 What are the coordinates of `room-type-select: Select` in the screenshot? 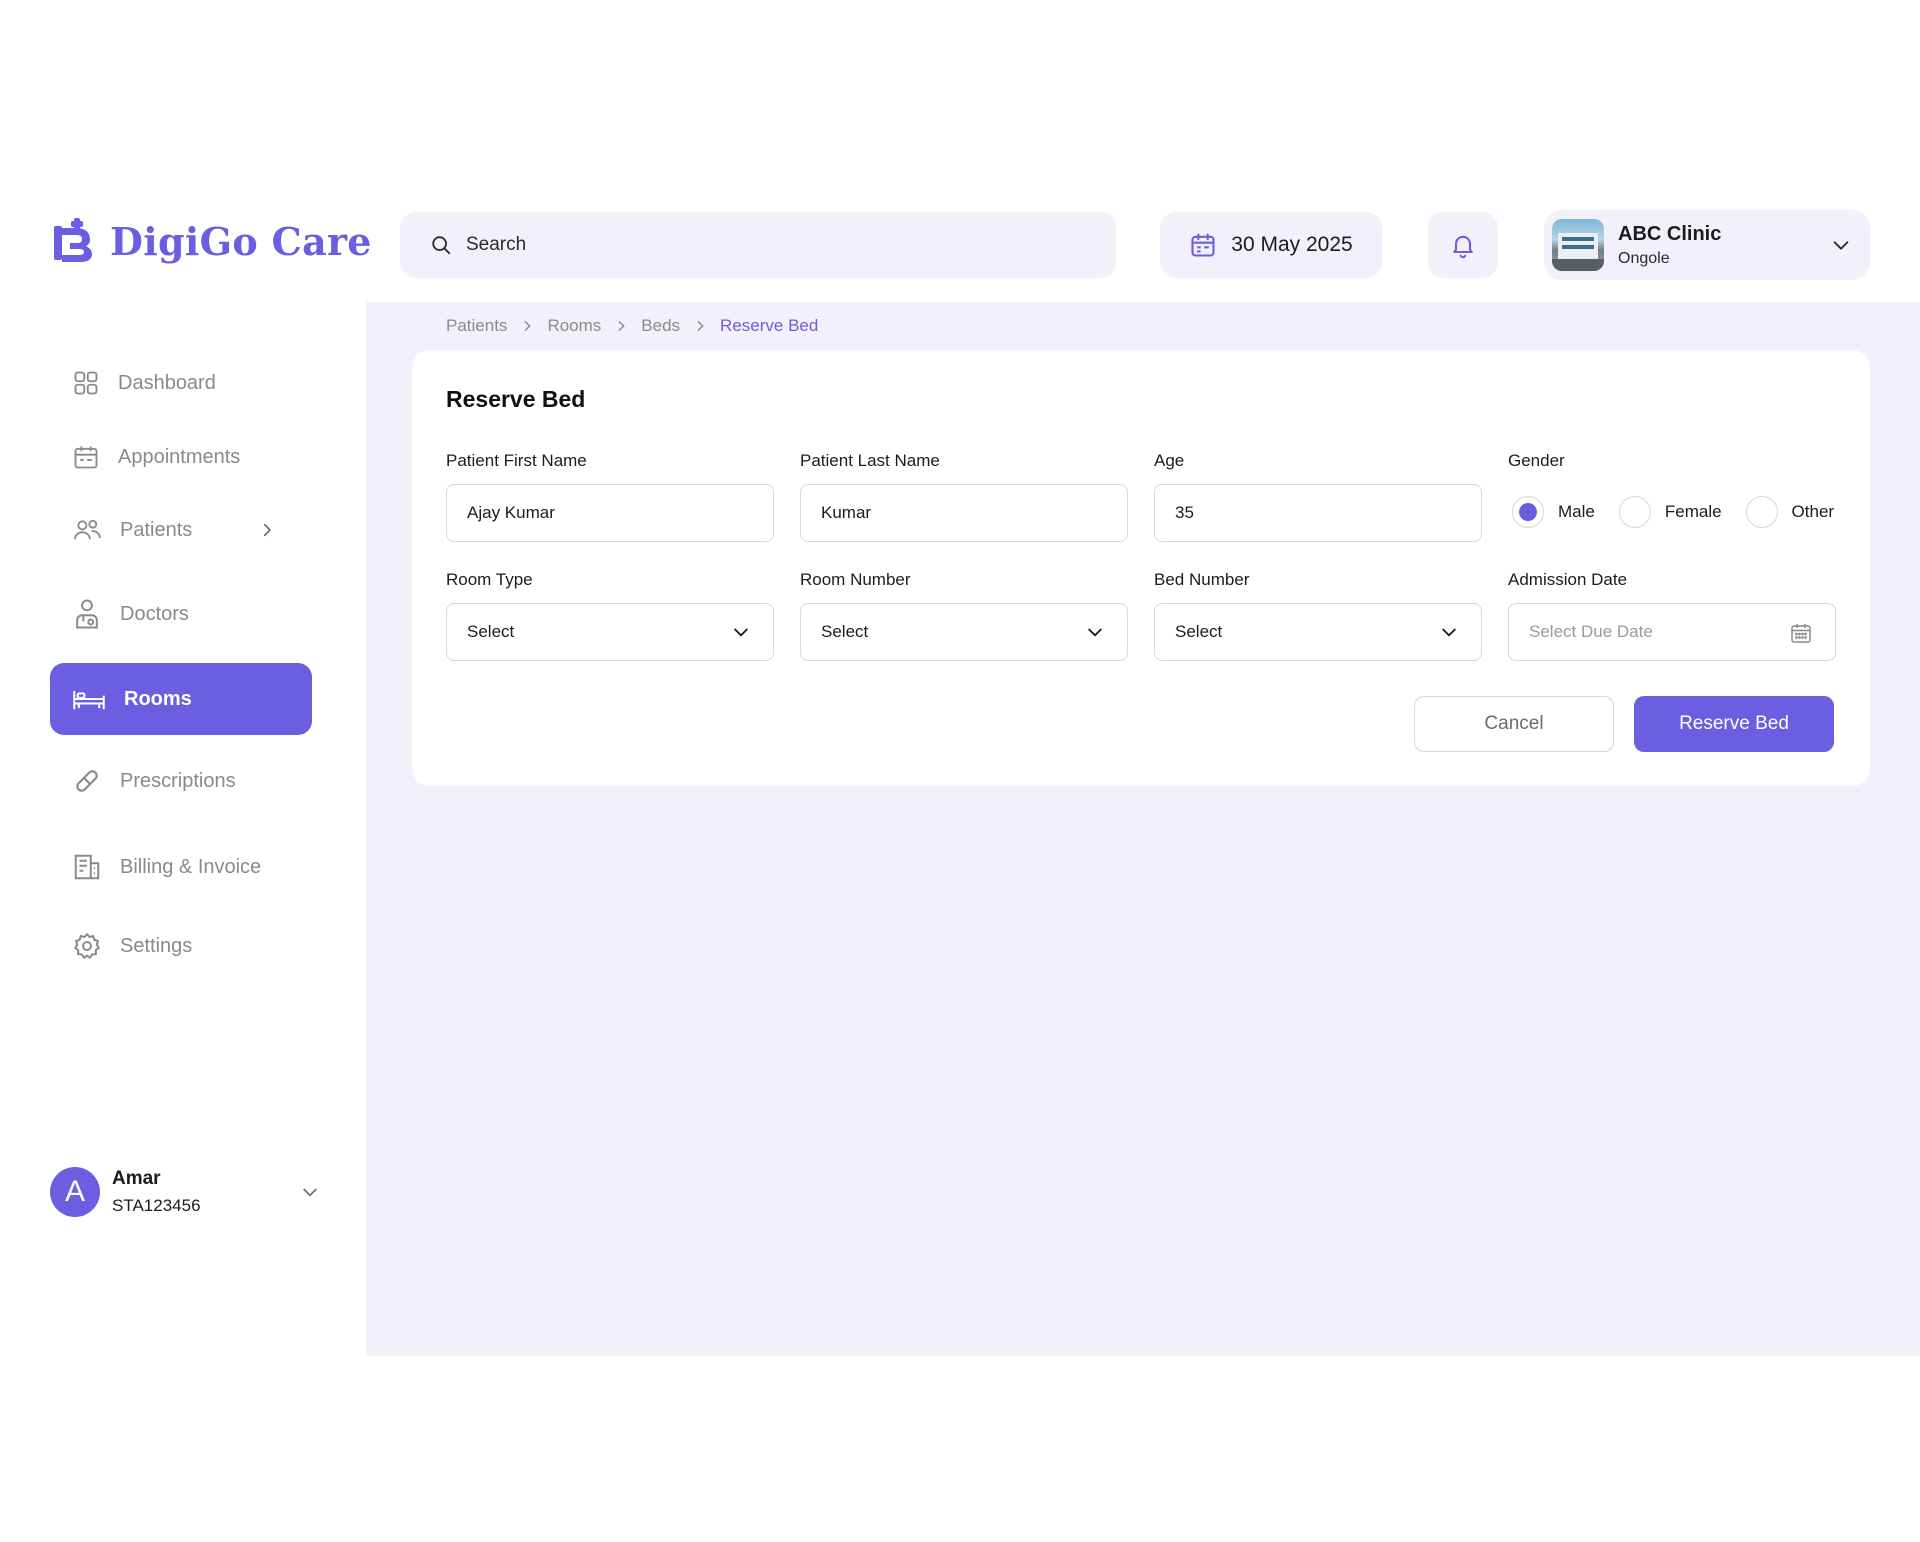 It's located at (610, 632).